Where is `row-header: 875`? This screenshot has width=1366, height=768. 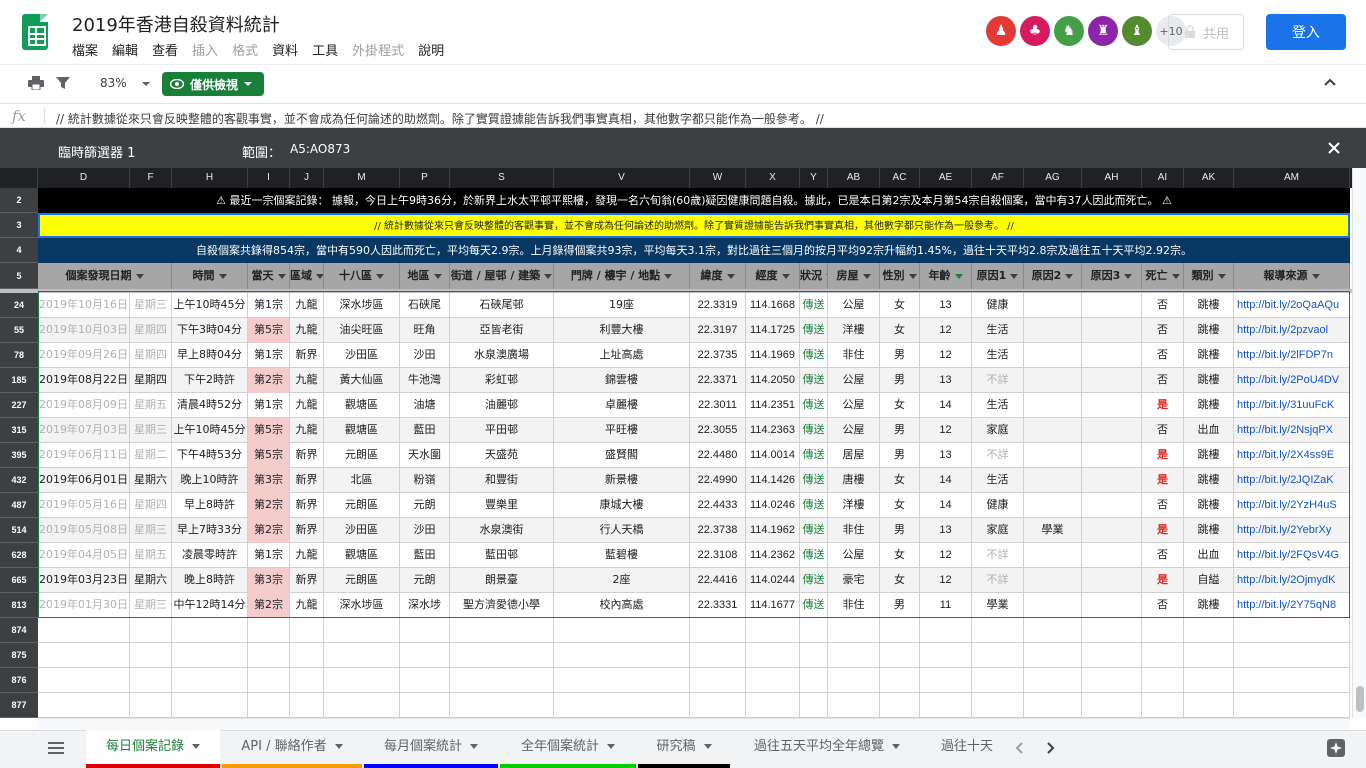
row-header: 875 is located at coordinates (19, 655).